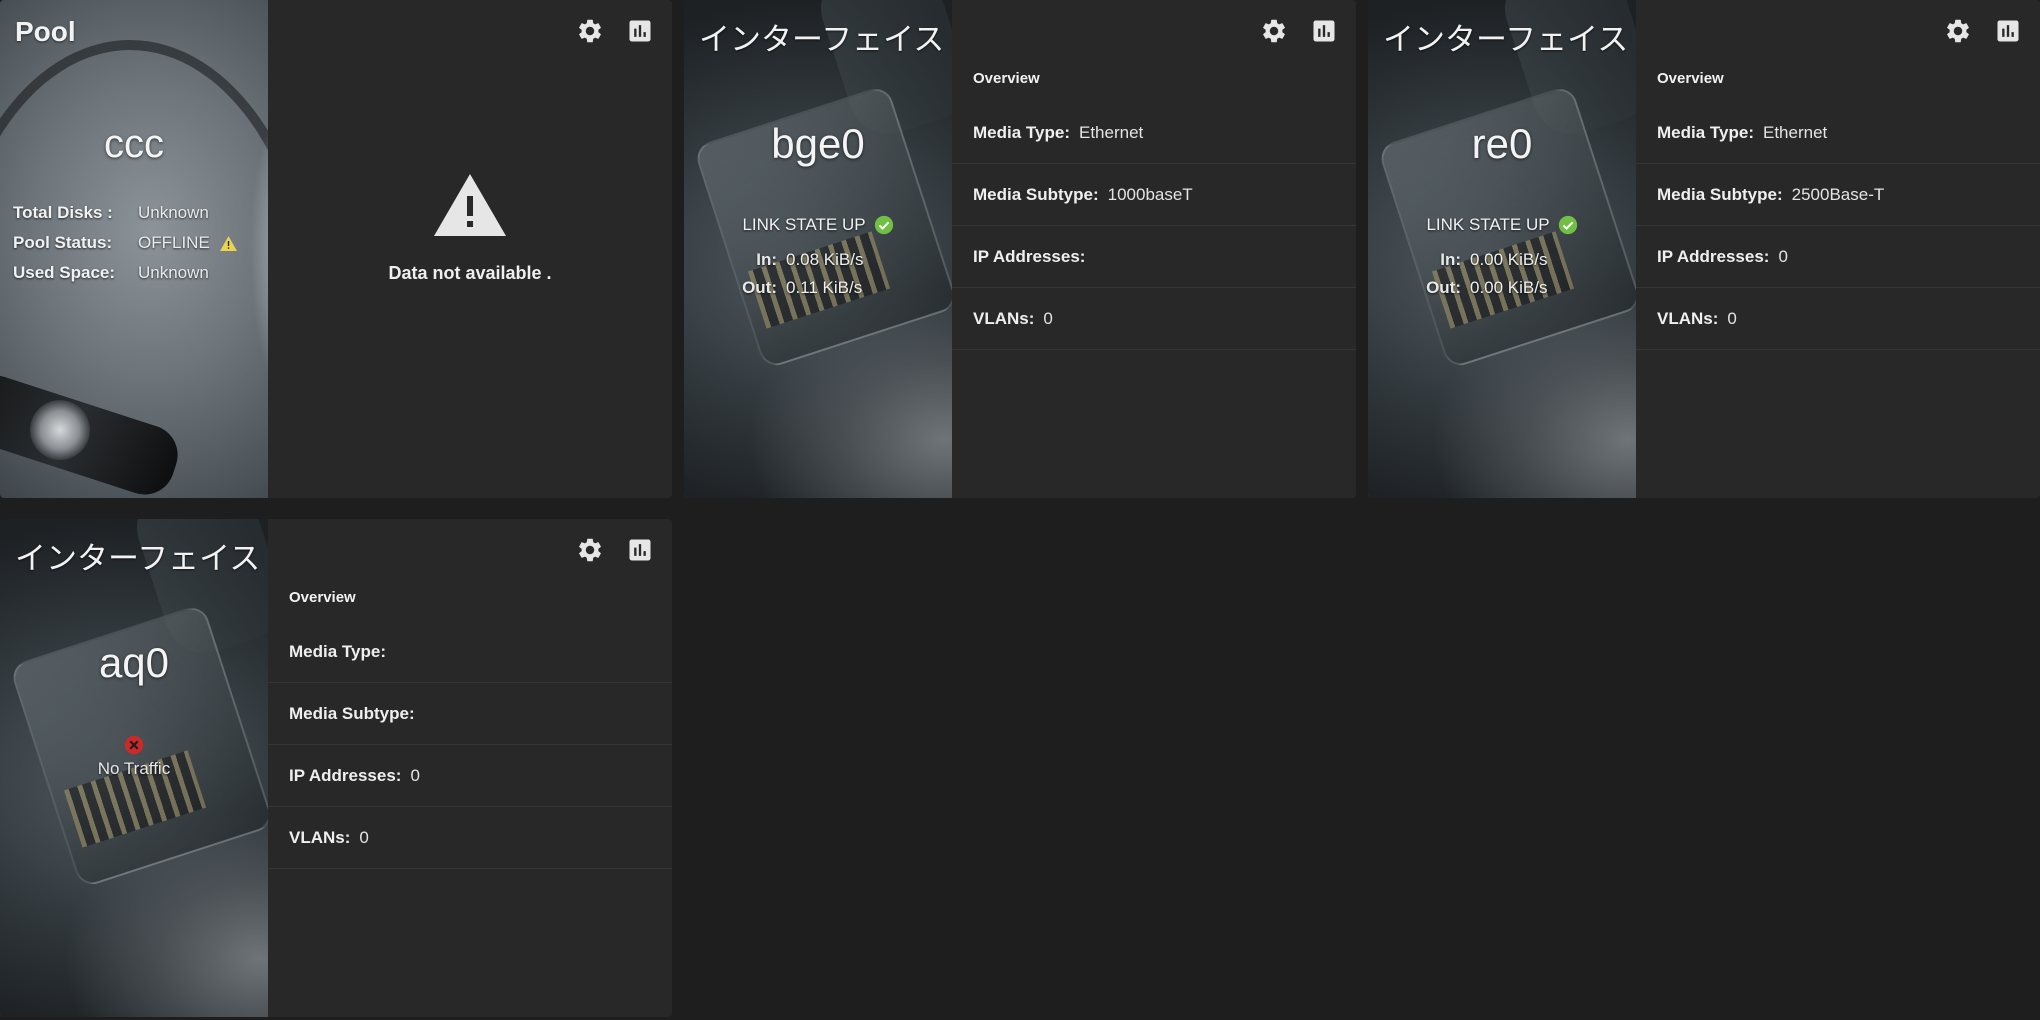  I want to click on interface-name: re0, so click(1502, 143).